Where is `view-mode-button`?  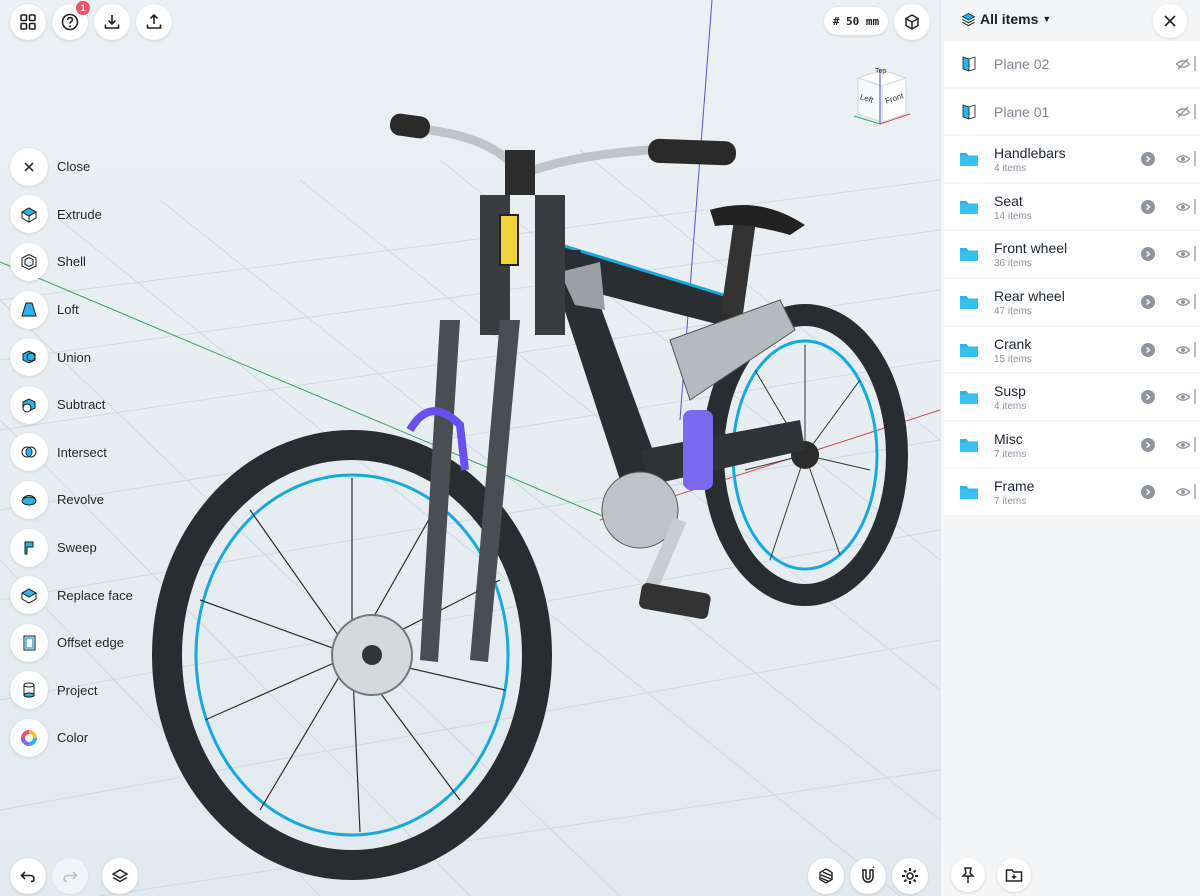
view-mode-button is located at coordinates (912, 22).